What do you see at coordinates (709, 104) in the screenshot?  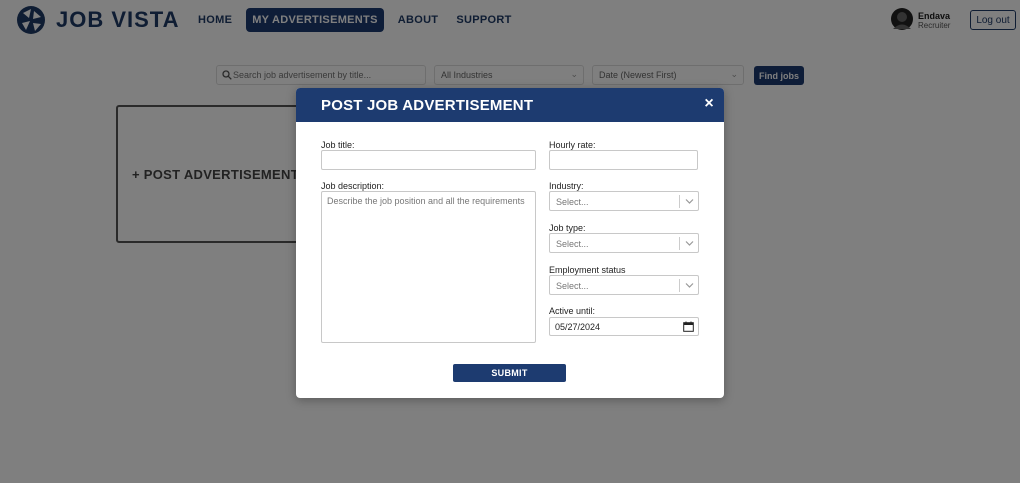 I see `close-icon: ×` at bounding box center [709, 104].